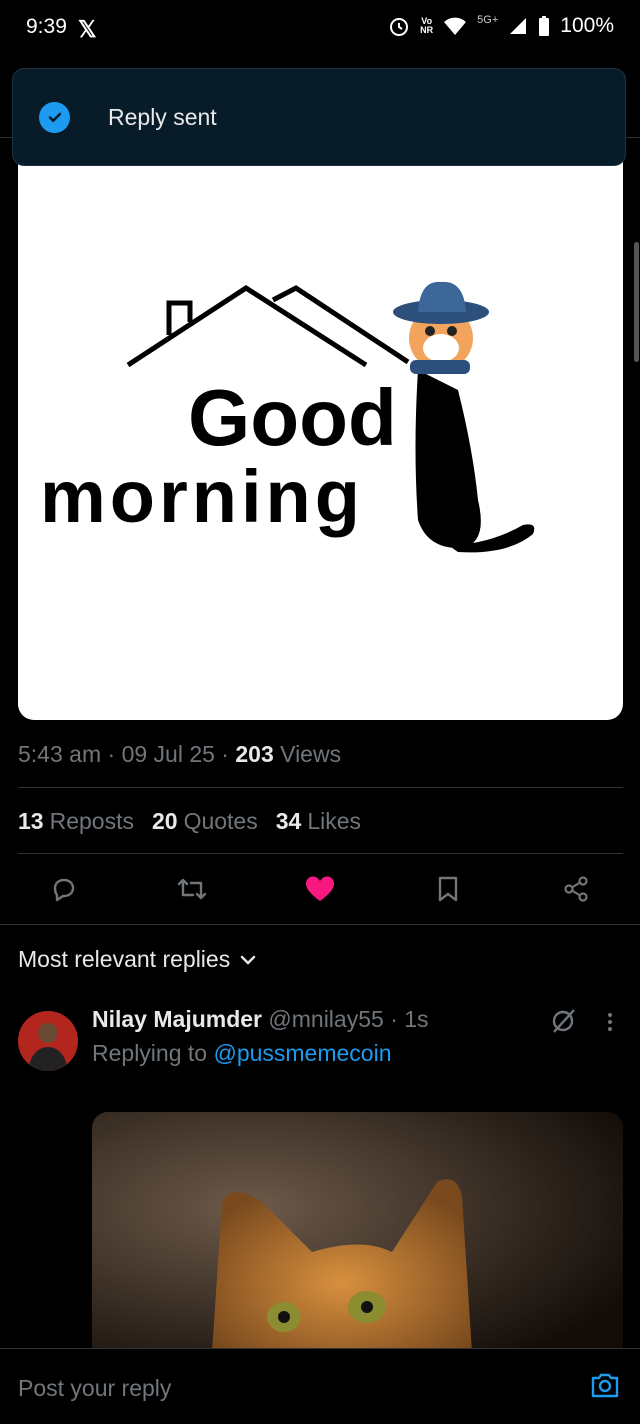  I want to click on replying-to: Replying to @pussmemecoin, so click(242, 1053).